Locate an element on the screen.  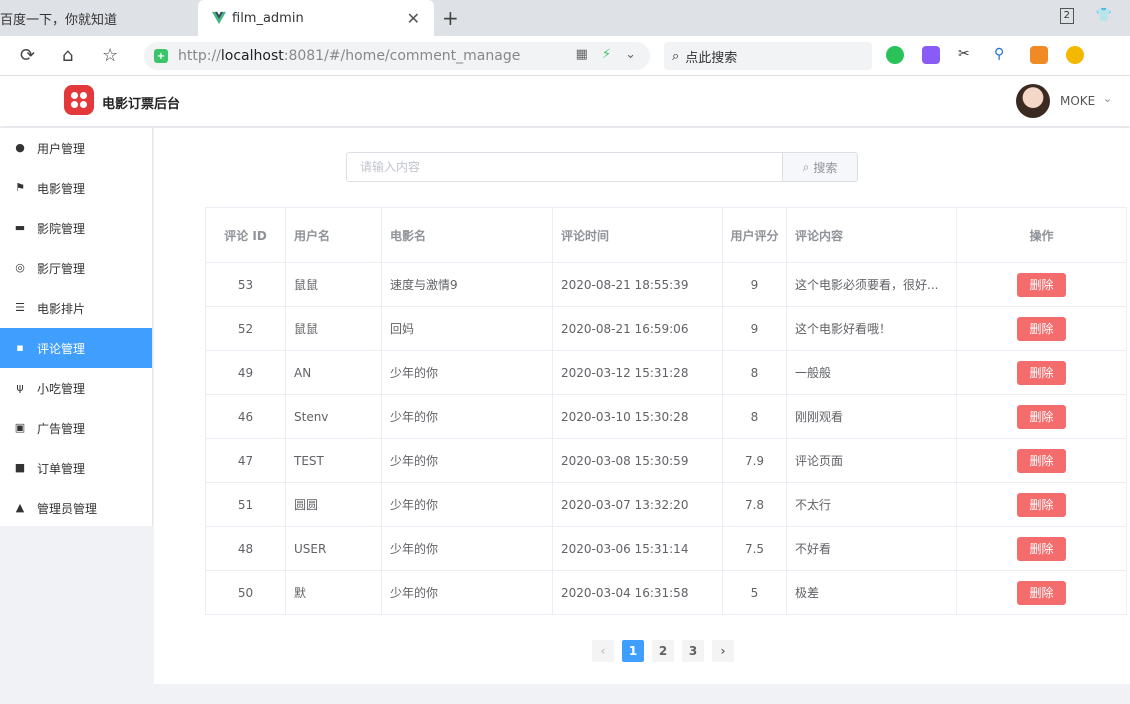
sidebar-item-halls: ◎ 影厅管理 is located at coordinates (76, 268).